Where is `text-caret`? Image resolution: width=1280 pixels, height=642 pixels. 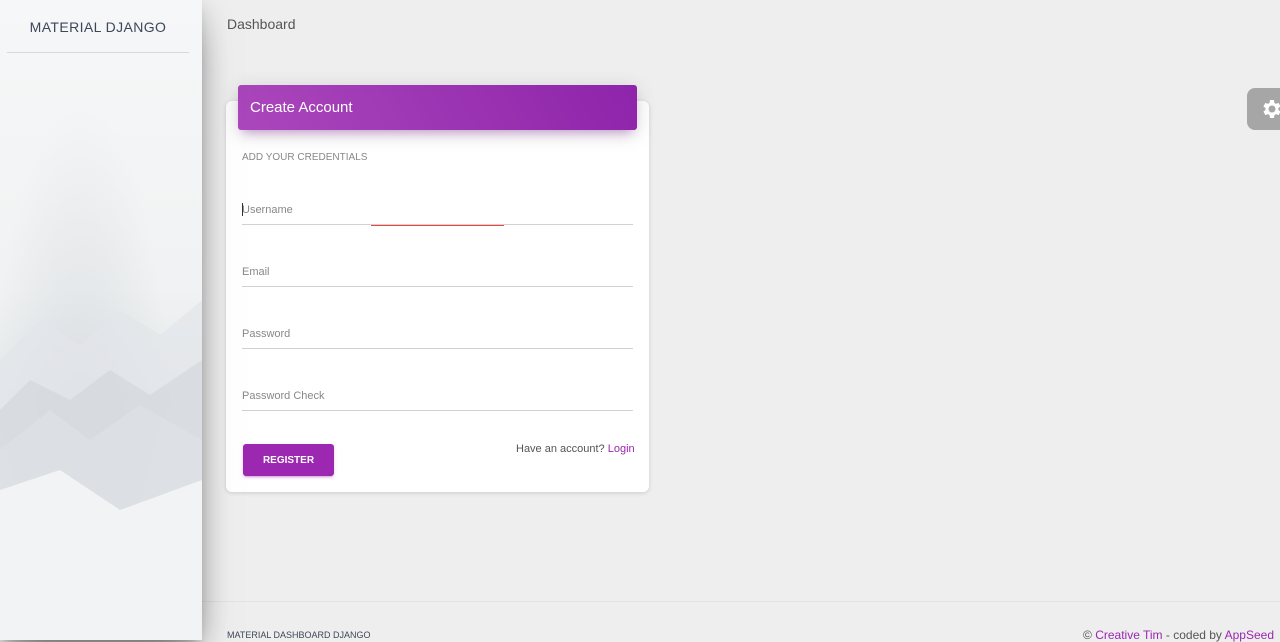 text-caret is located at coordinates (242, 209).